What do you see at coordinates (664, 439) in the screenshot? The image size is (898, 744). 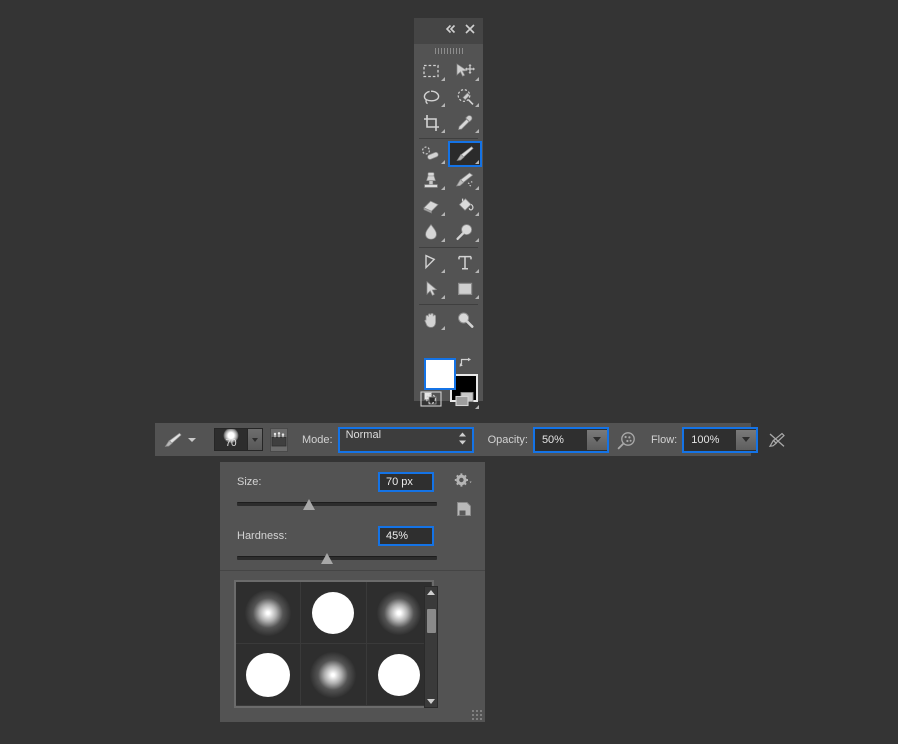 I see `flow-label: Flow:` at bounding box center [664, 439].